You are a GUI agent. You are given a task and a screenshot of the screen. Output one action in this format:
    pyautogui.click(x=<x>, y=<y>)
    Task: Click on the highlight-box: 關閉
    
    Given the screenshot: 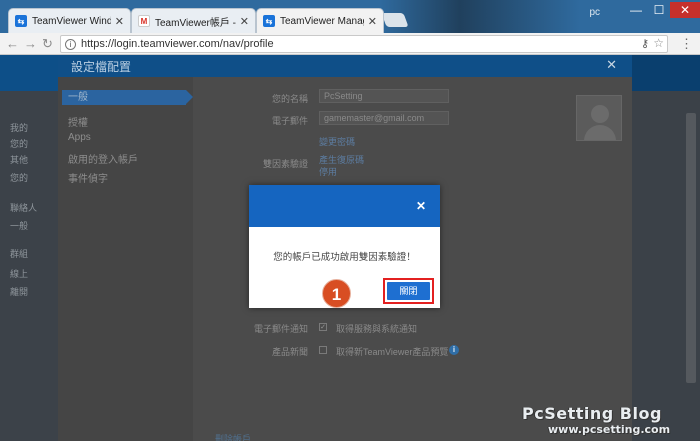 What is the action you would take?
    pyautogui.click(x=408, y=291)
    